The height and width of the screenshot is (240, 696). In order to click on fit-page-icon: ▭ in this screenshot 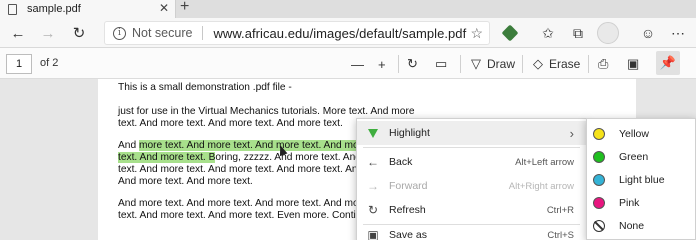, I will do `click(441, 64)`.